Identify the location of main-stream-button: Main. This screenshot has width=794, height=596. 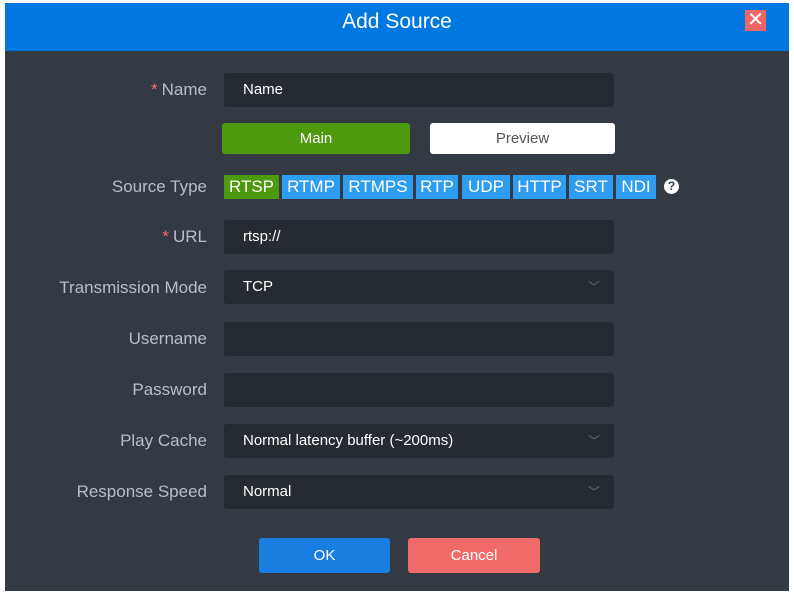
(316, 138).